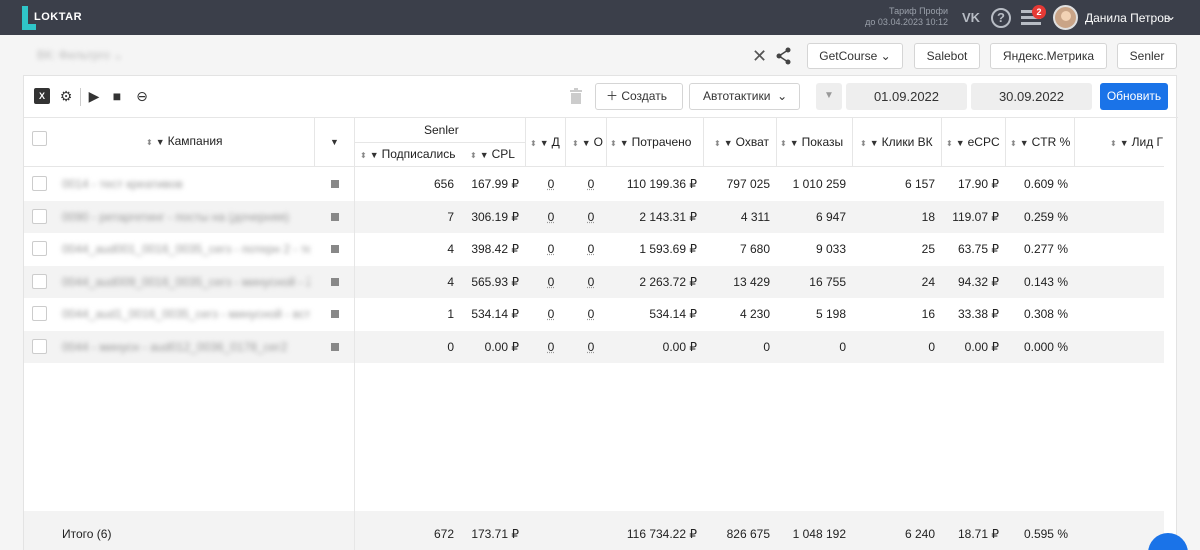 This screenshot has width=1200, height=550. What do you see at coordinates (186, 184) in the screenshot?
I see `campaign-name: 0014 - тест креативов` at bounding box center [186, 184].